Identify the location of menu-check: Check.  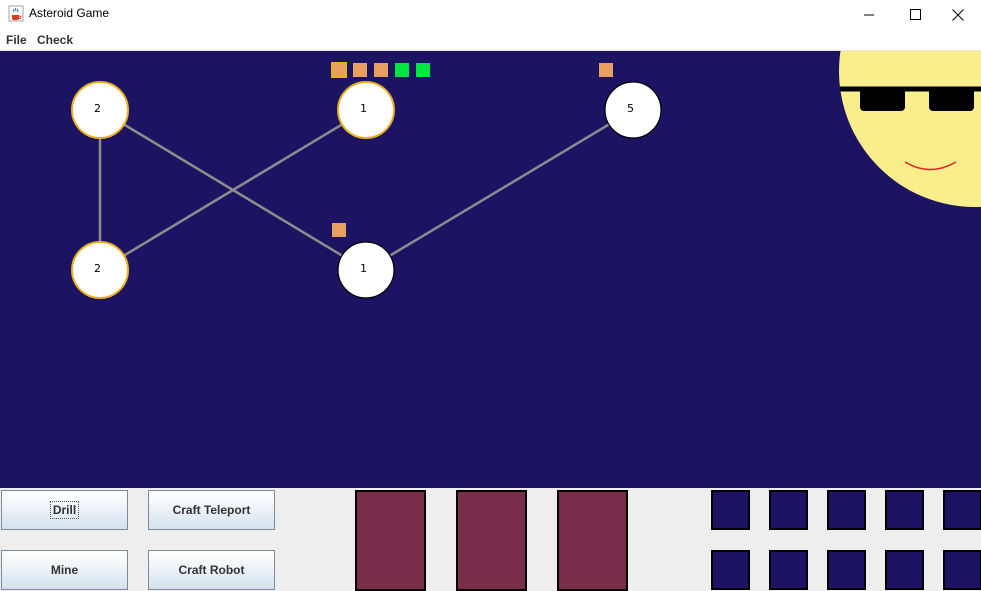
(55, 40).